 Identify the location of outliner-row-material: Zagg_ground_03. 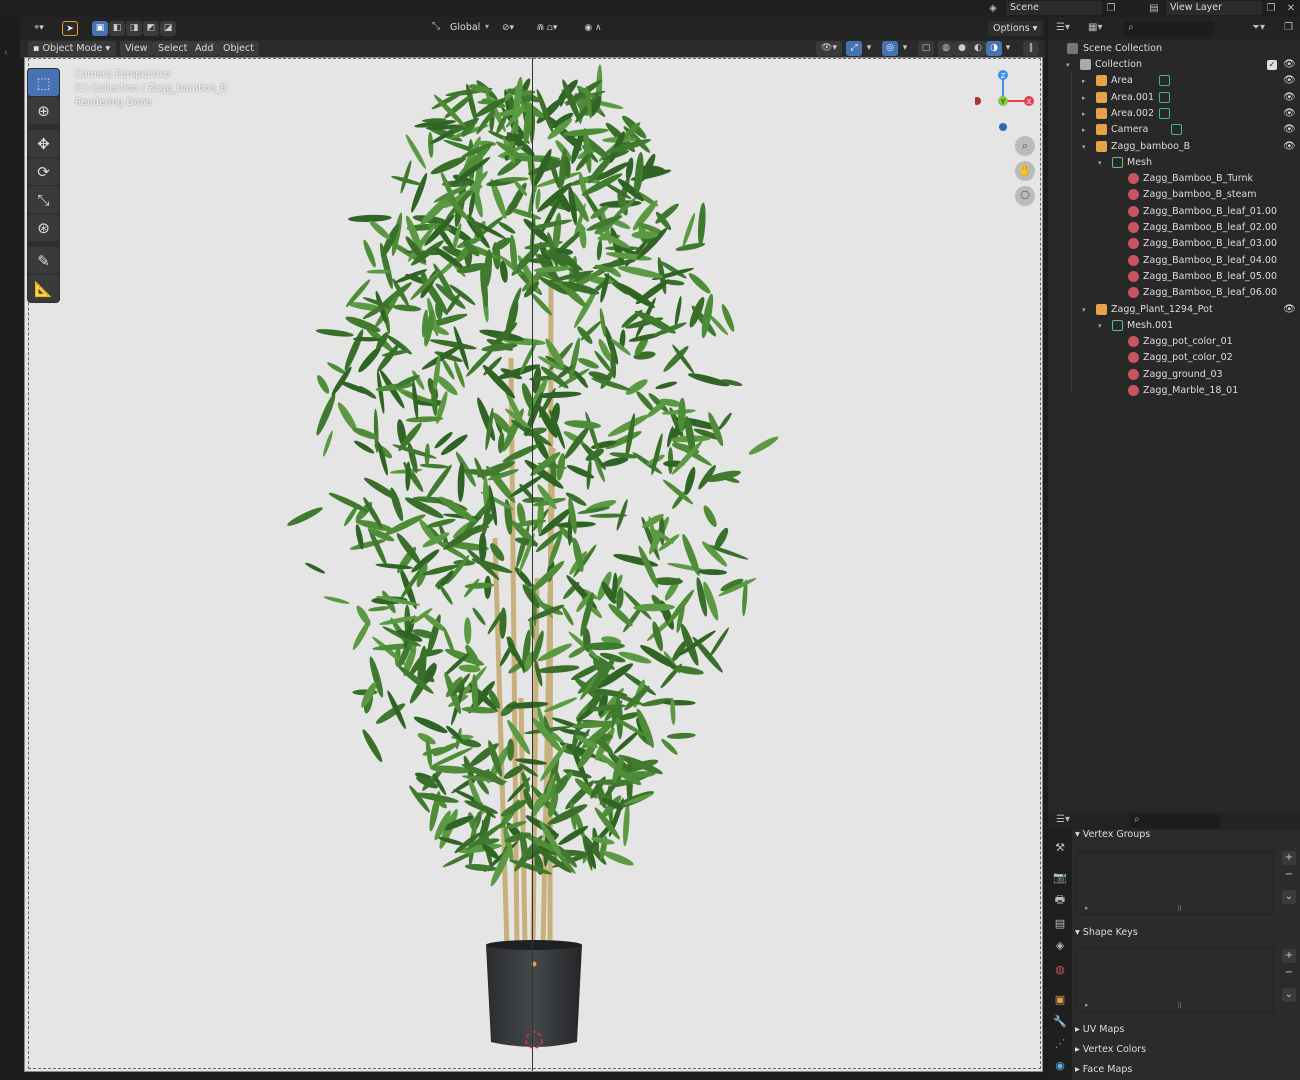
(1174, 375).